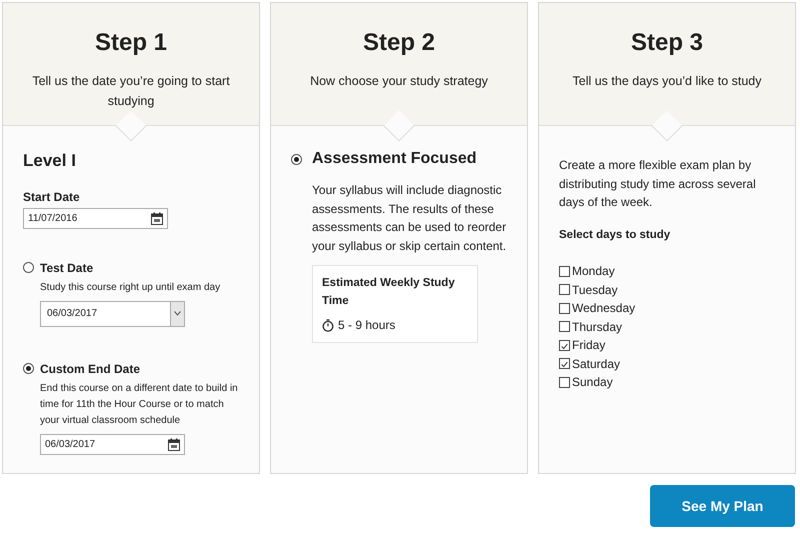  Describe the element at coordinates (667, 81) in the screenshot. I see `step-description: Tell us the days you’d like to study` at that location.